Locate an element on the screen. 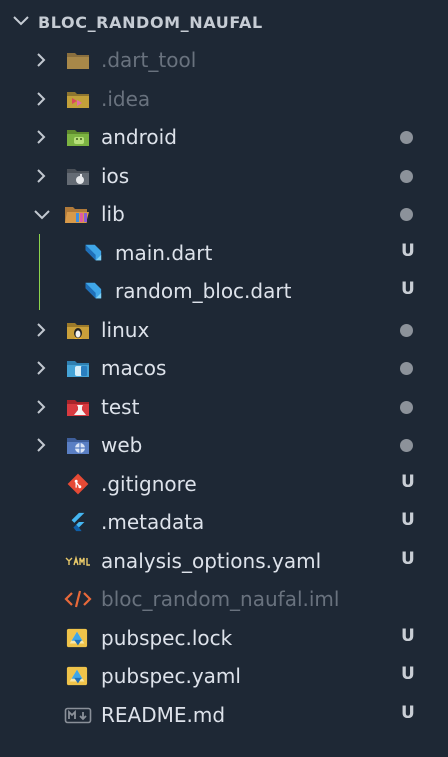 This screenshot has height=757, width=448. tree-item-label: pubspec.lock is located at coordinates (167, 638).